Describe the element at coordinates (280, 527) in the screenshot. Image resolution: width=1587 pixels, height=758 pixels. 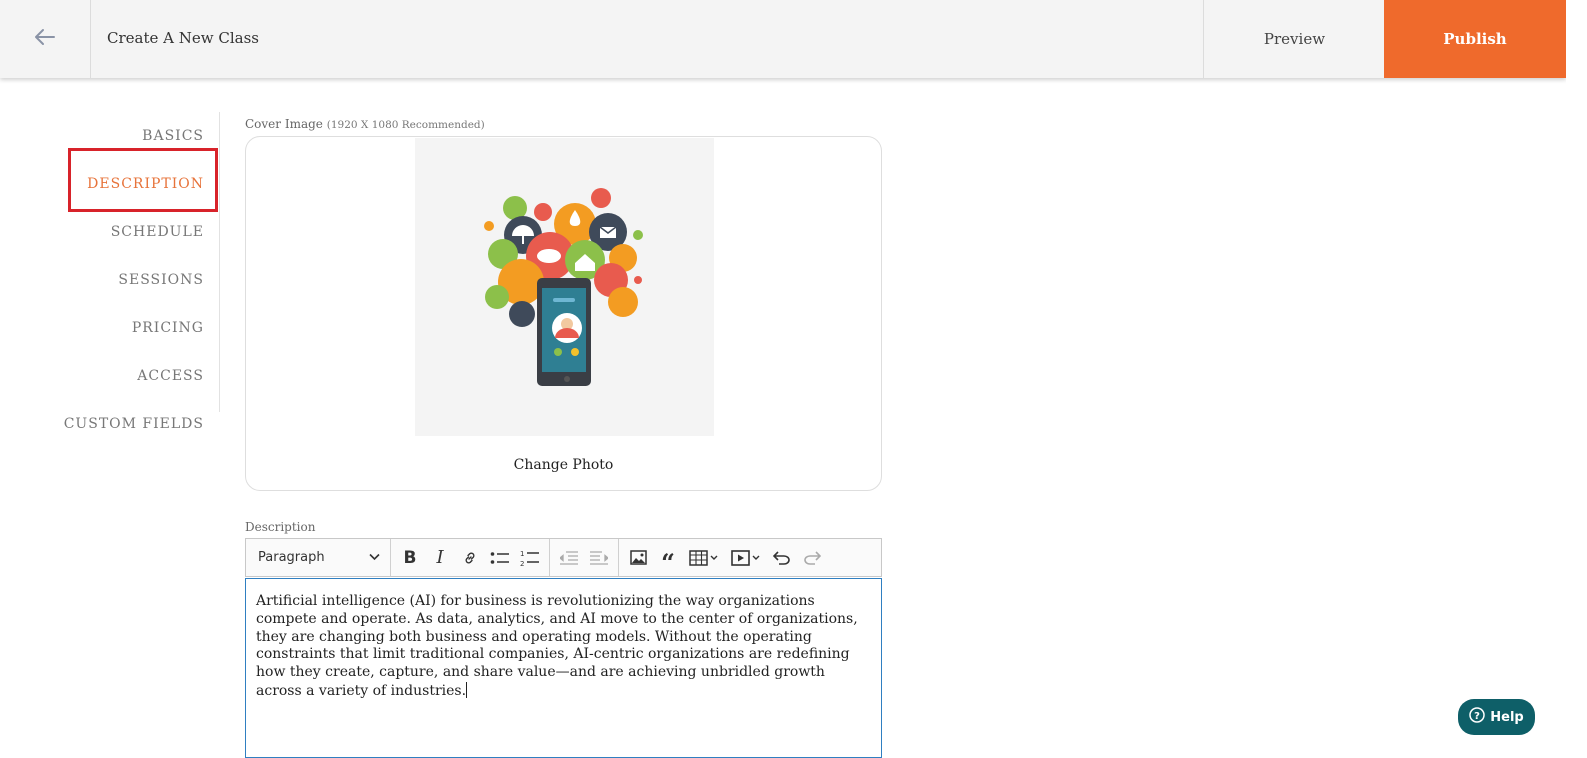
I see `description-label: Description` at that location.